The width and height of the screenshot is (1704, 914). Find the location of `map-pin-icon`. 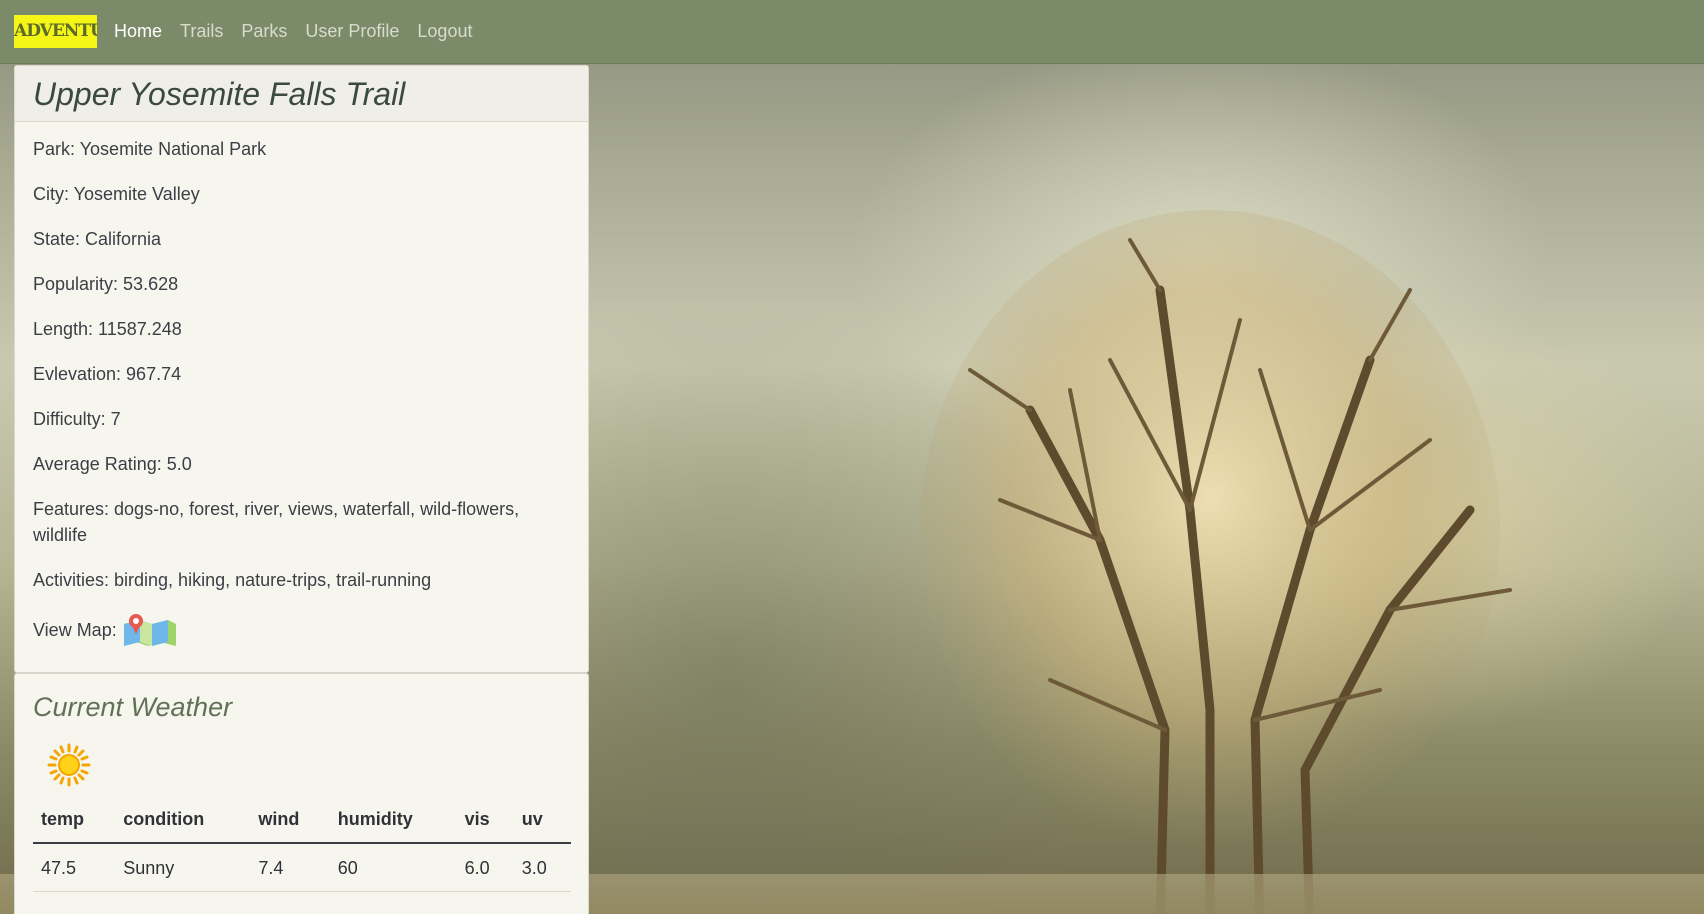

map-pin-icon is located at coordinates (150, 630).